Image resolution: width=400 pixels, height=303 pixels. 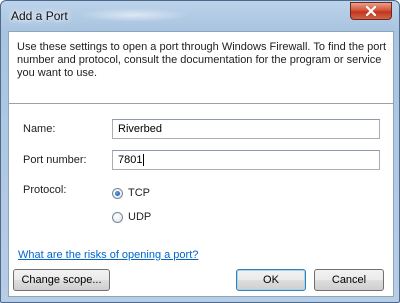 I want to click on protocol-option-tcp: TCP, so click(x=131, y=193).